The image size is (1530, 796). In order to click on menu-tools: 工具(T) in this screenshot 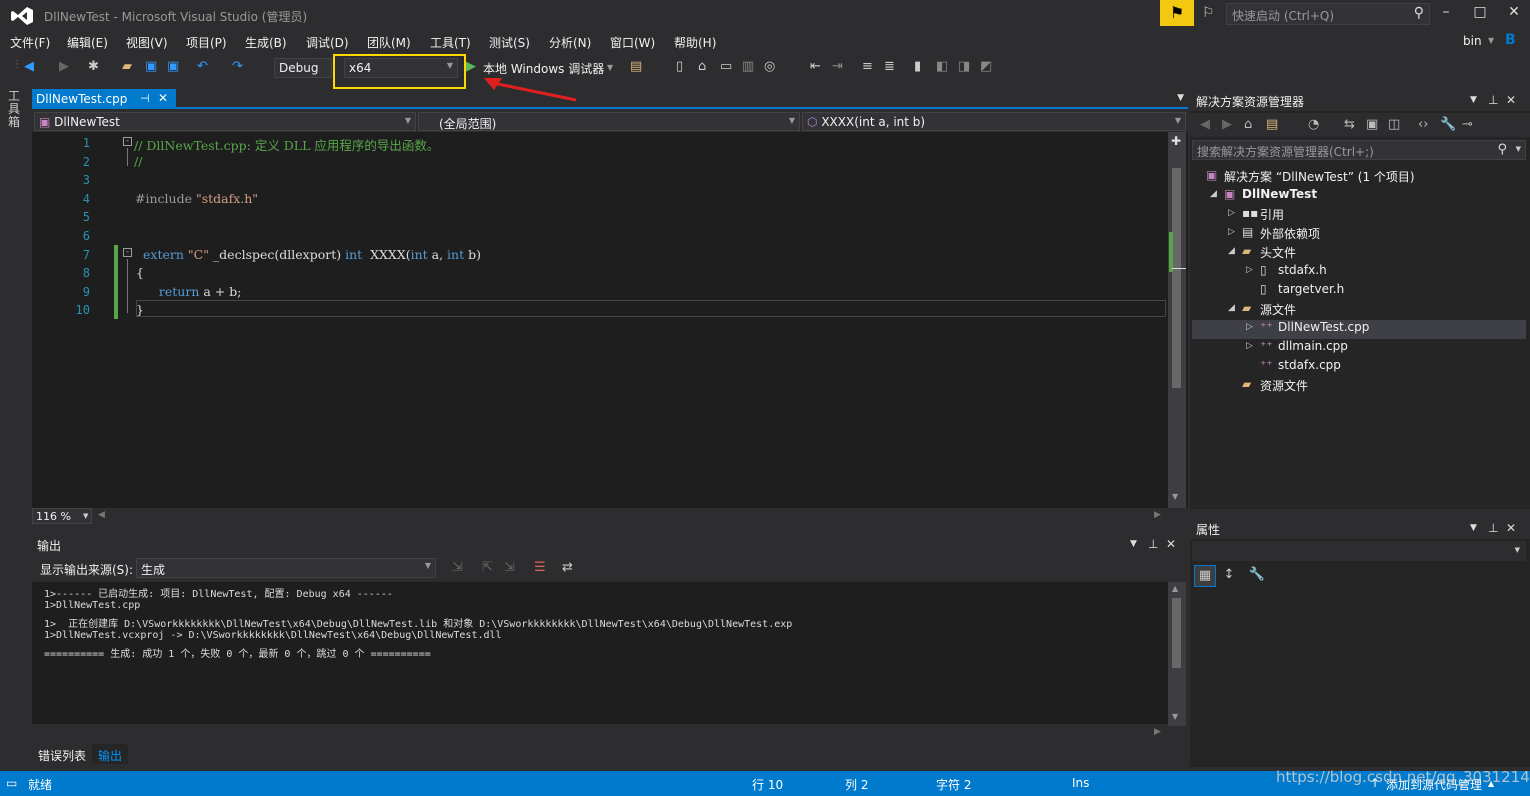, I will do `click(450, 42)`.